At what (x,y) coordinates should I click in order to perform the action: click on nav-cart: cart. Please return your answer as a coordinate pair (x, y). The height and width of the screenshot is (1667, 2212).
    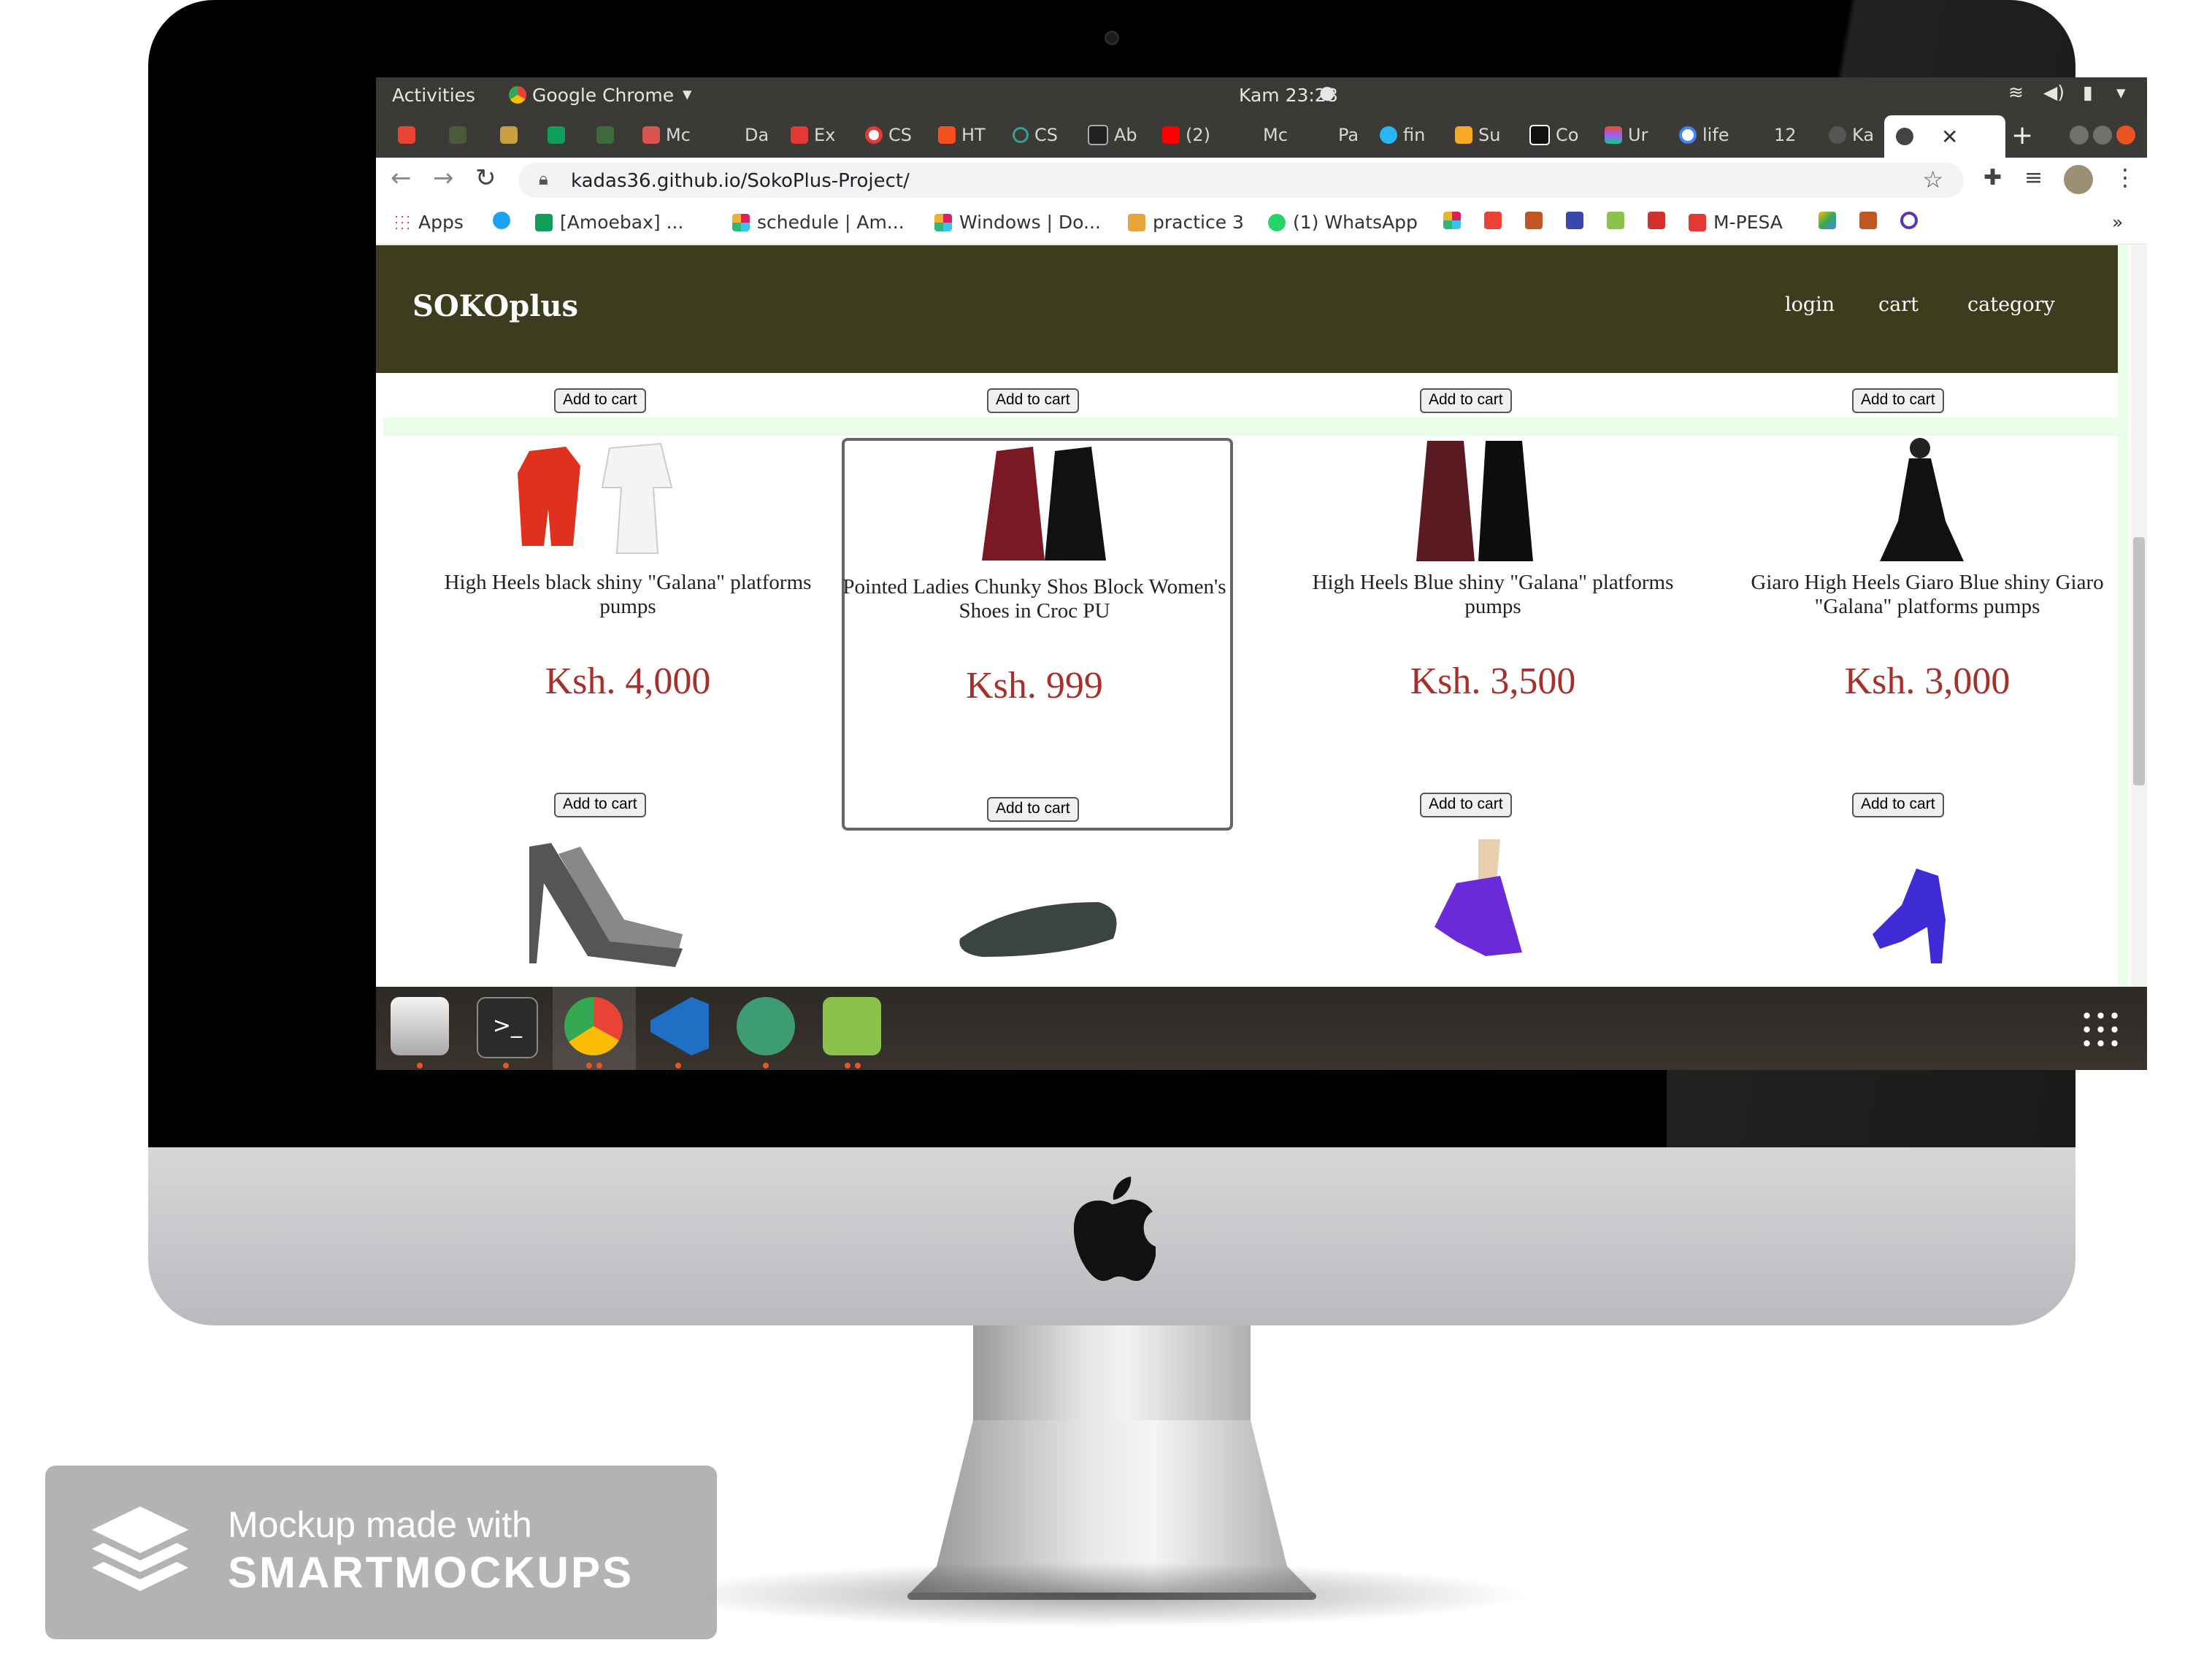
    Looking at the image, I should click on (1898, 304).